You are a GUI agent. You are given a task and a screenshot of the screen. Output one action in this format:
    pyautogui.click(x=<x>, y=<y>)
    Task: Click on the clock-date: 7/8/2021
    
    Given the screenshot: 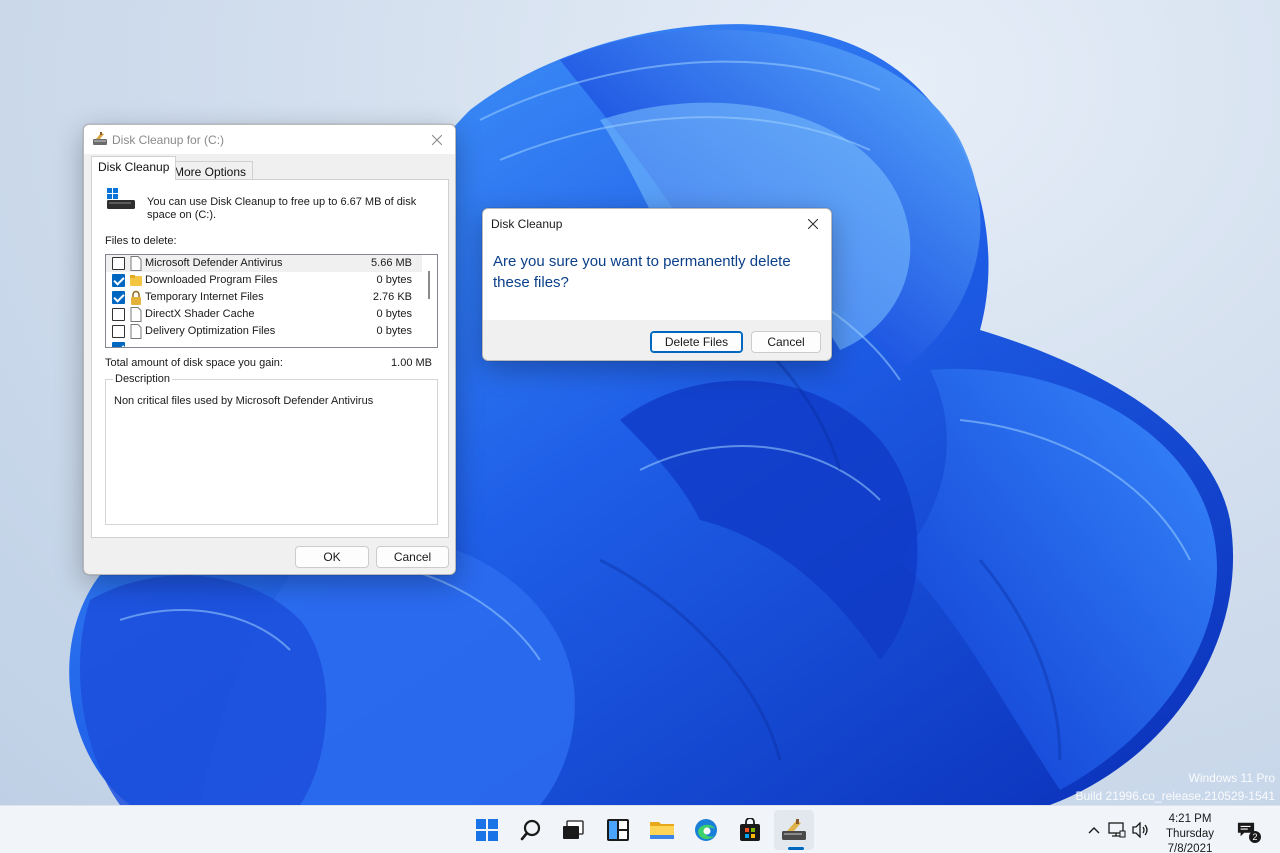 What is the action you would take?
    pyautogui.click(x=1190, y=848)
    